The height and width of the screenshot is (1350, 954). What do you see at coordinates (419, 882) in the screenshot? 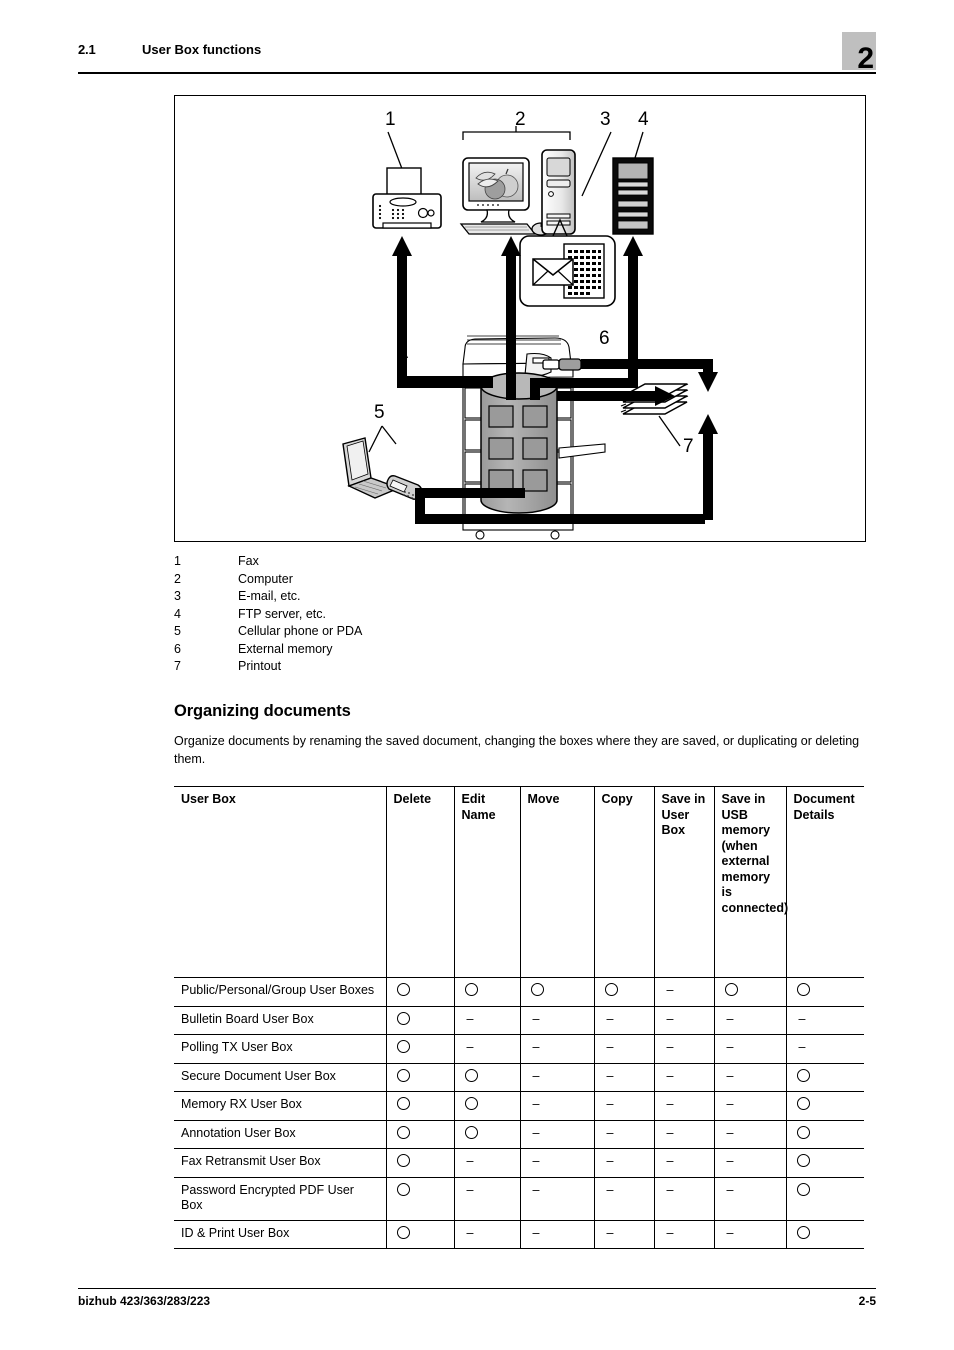
I see `column-header-delete: Delete` at bounding box center [419, 882].